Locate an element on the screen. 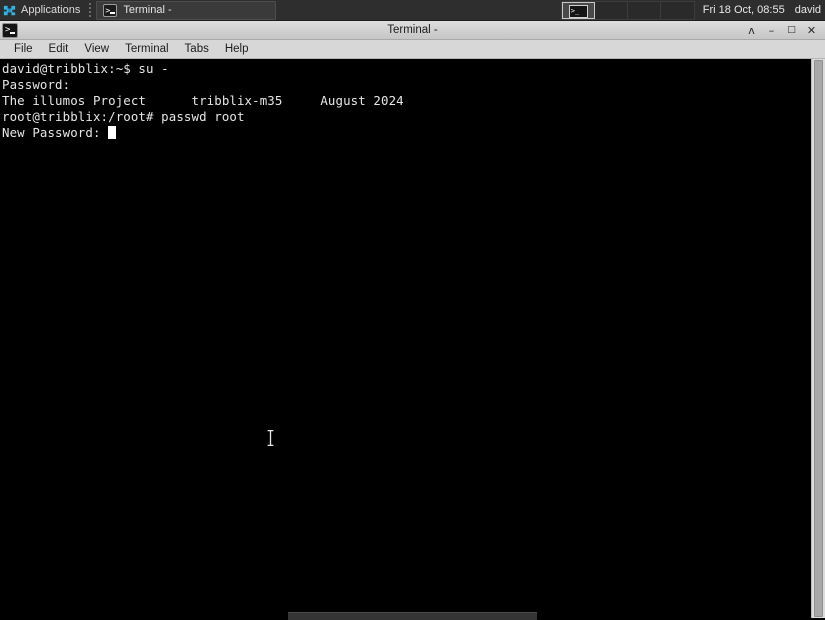  menu-view: View is located at coordinates (96, 49).